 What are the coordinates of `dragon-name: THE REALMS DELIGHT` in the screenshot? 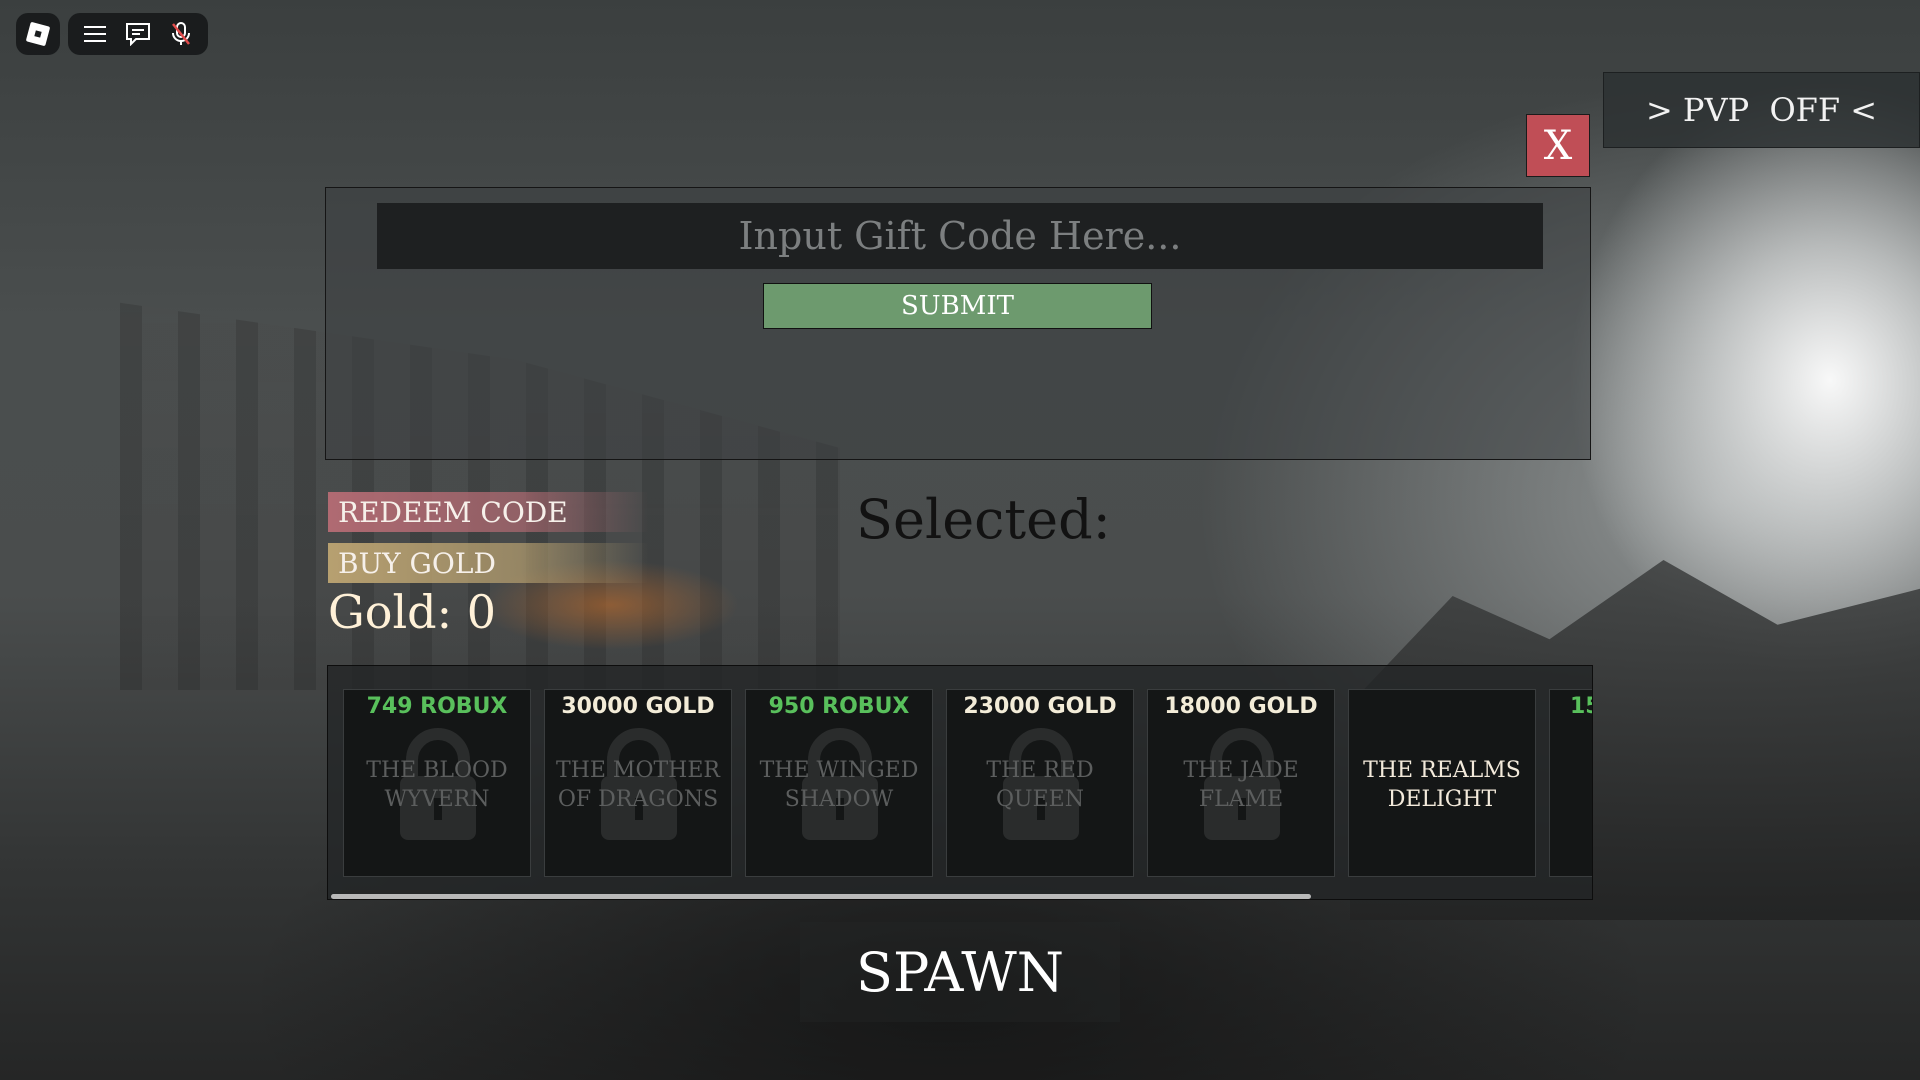 It's located at (1442, 785).